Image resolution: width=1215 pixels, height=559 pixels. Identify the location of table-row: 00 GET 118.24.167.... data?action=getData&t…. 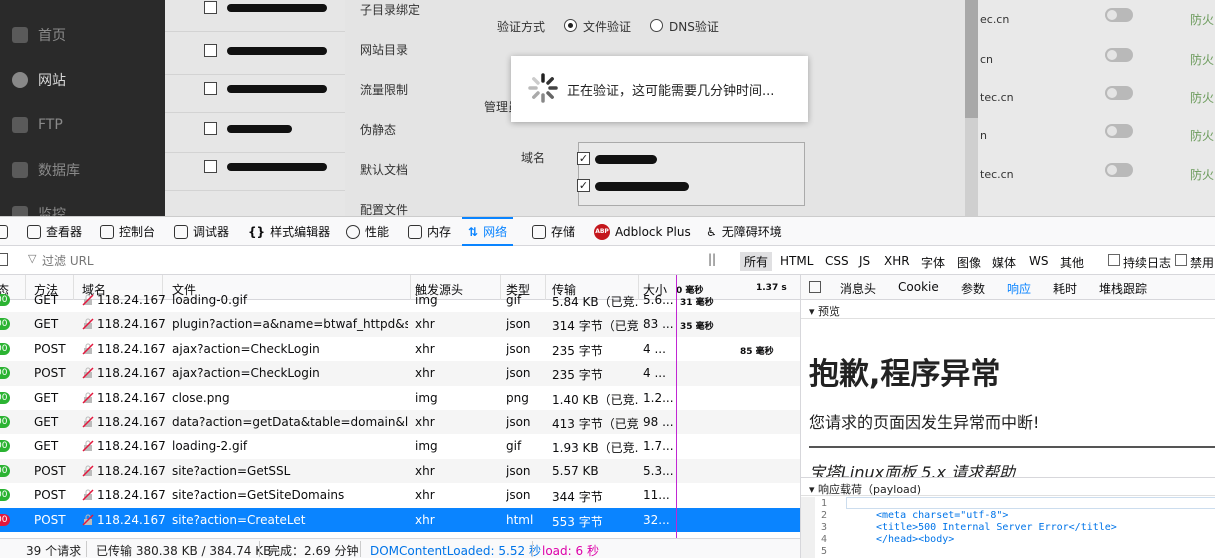
(400, 422).